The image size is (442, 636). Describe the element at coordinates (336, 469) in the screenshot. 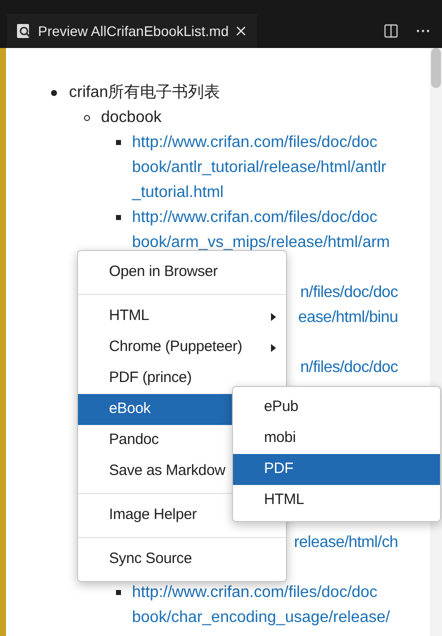

I see `menu-item: PDF` at that location.